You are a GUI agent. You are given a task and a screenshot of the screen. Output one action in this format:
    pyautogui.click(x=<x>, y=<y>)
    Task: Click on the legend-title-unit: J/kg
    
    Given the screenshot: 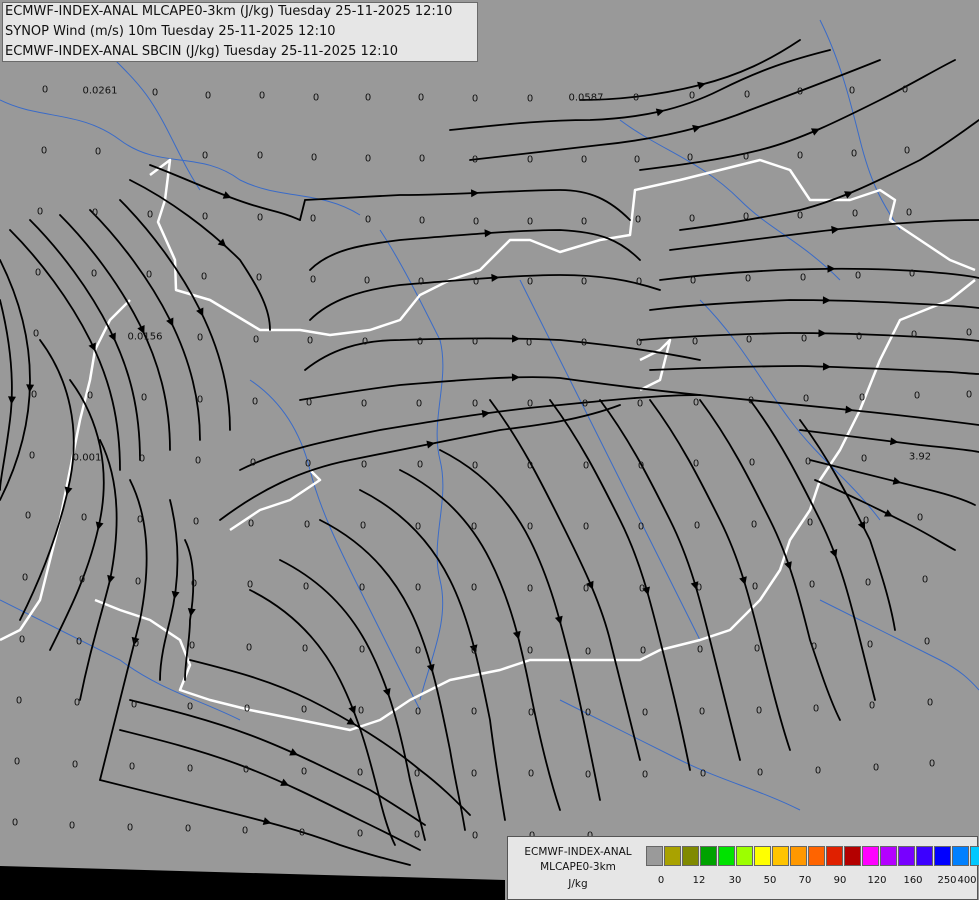 What is the action you would take?
    pyautogui.click(x=578, y=884)
    